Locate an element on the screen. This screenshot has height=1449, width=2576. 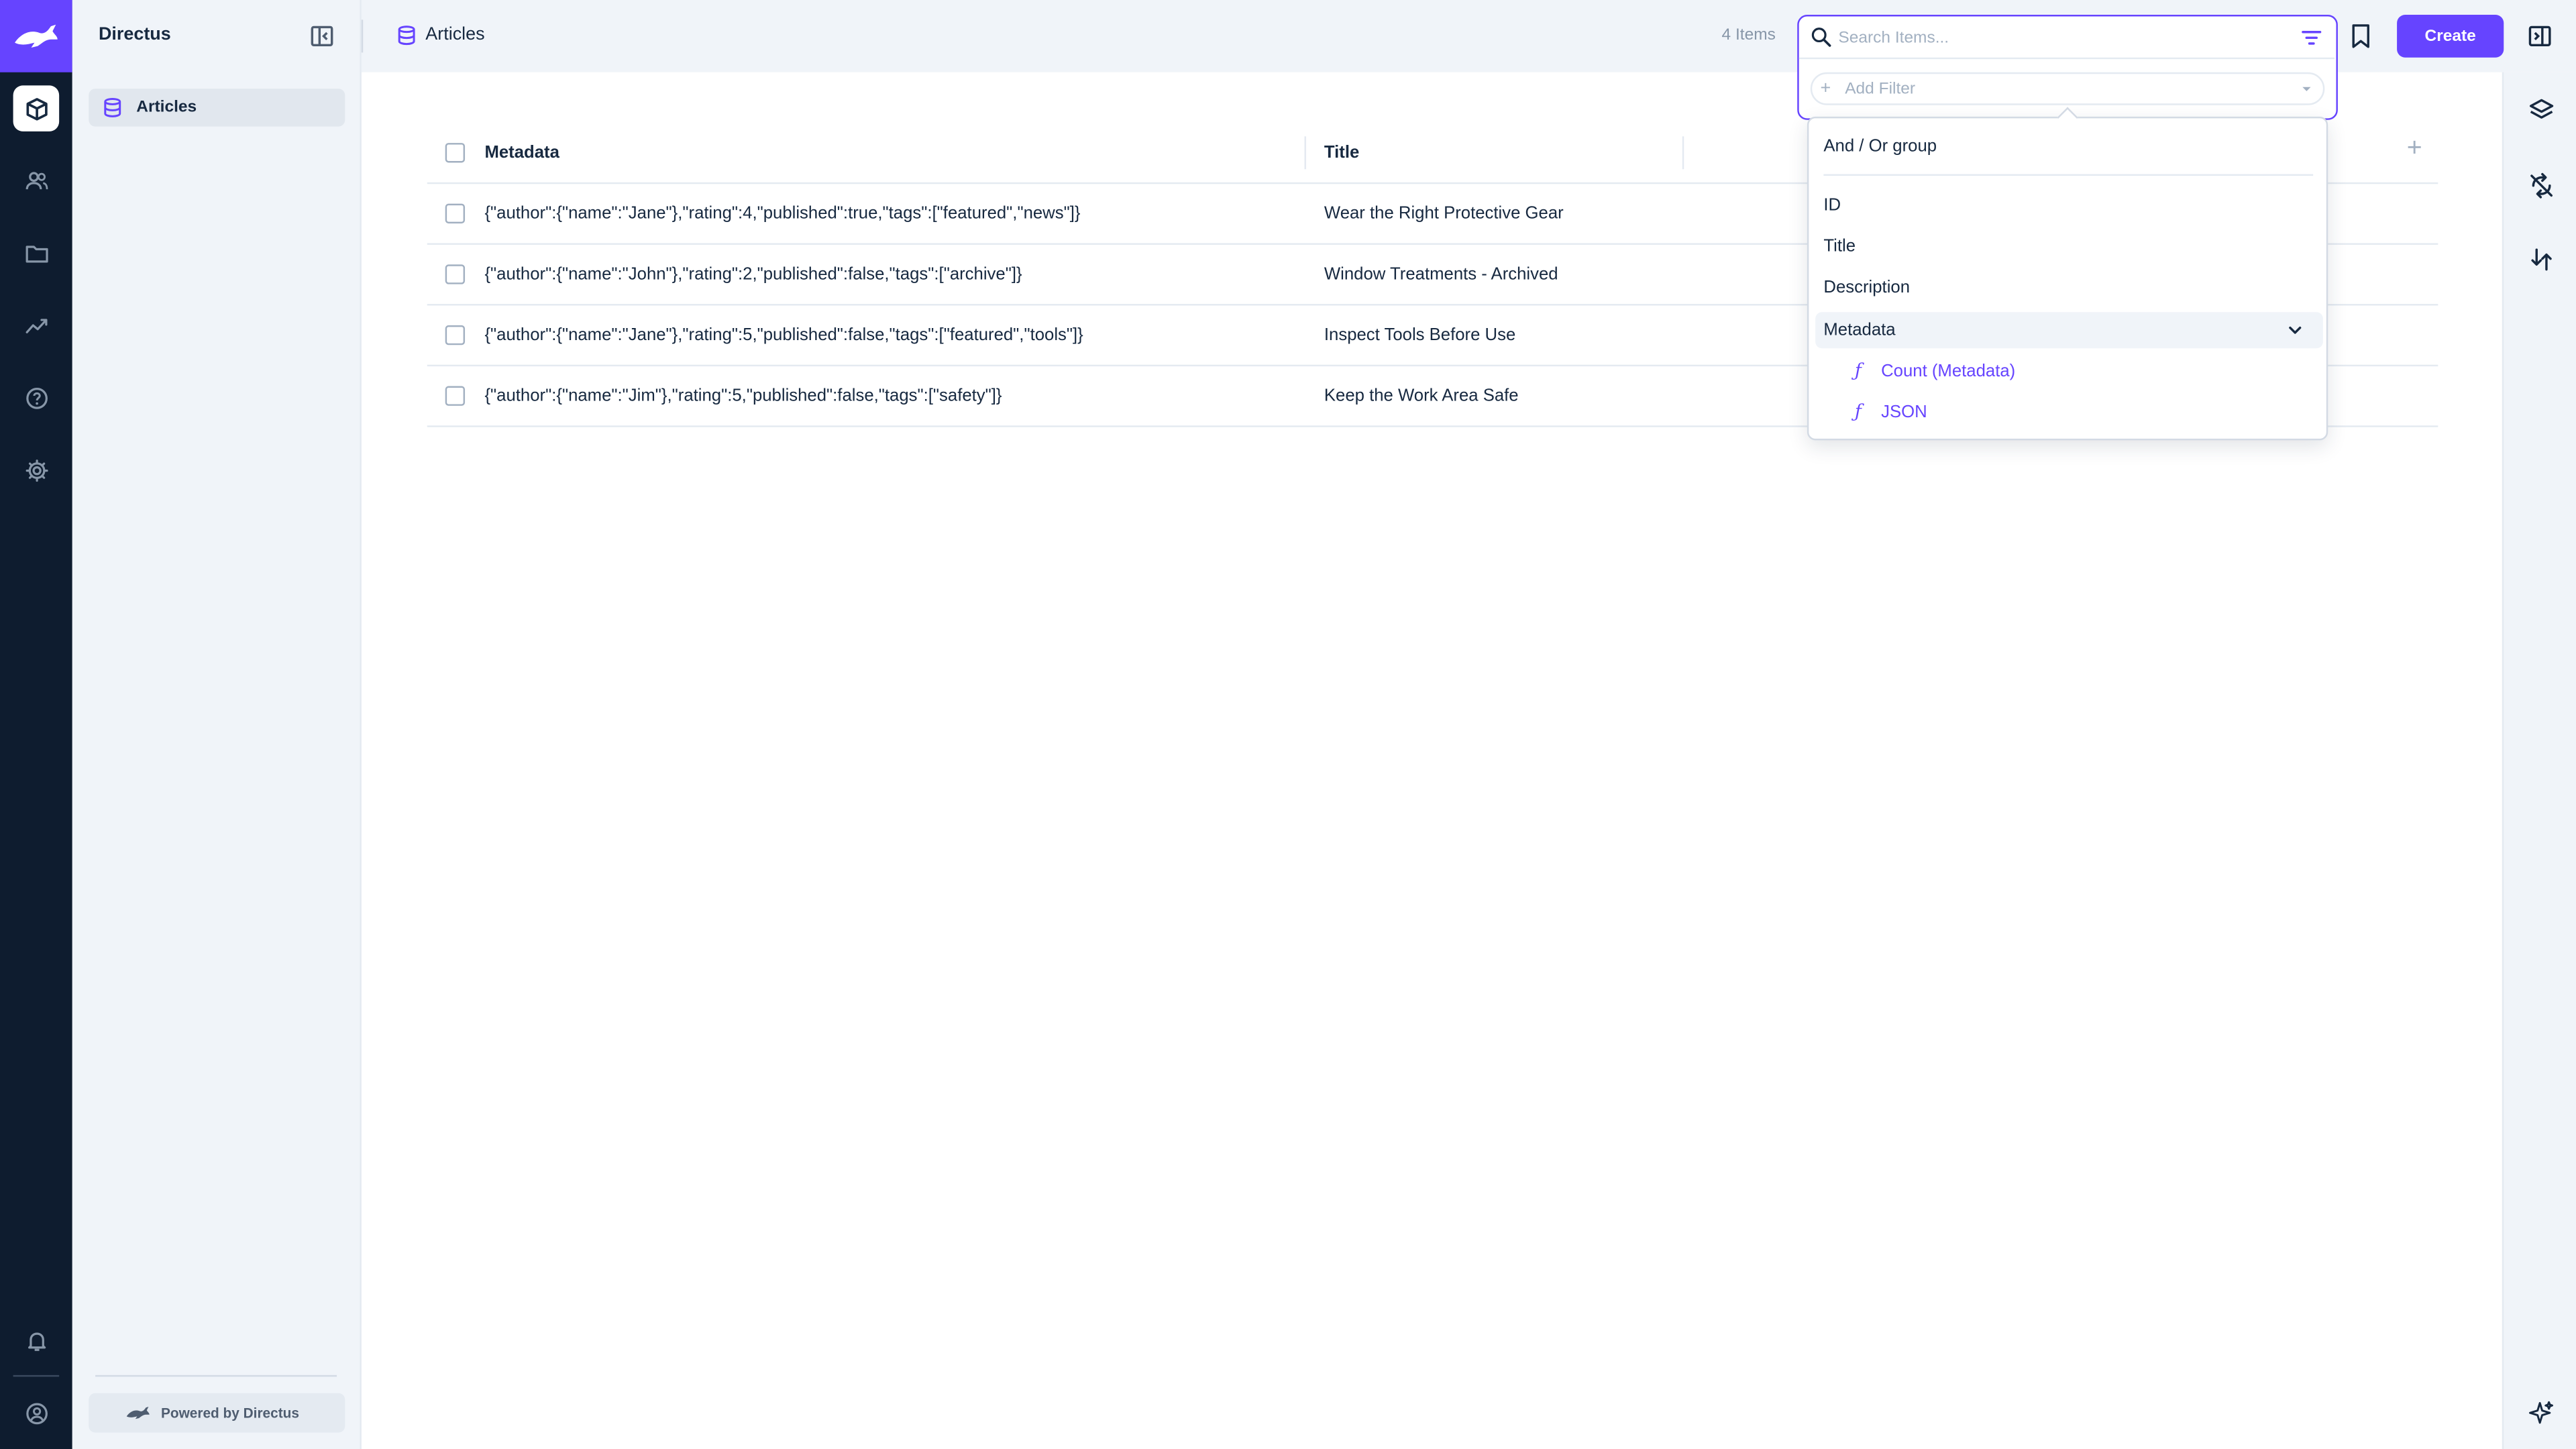
settings-module-button is located at coordinates (36, 470).